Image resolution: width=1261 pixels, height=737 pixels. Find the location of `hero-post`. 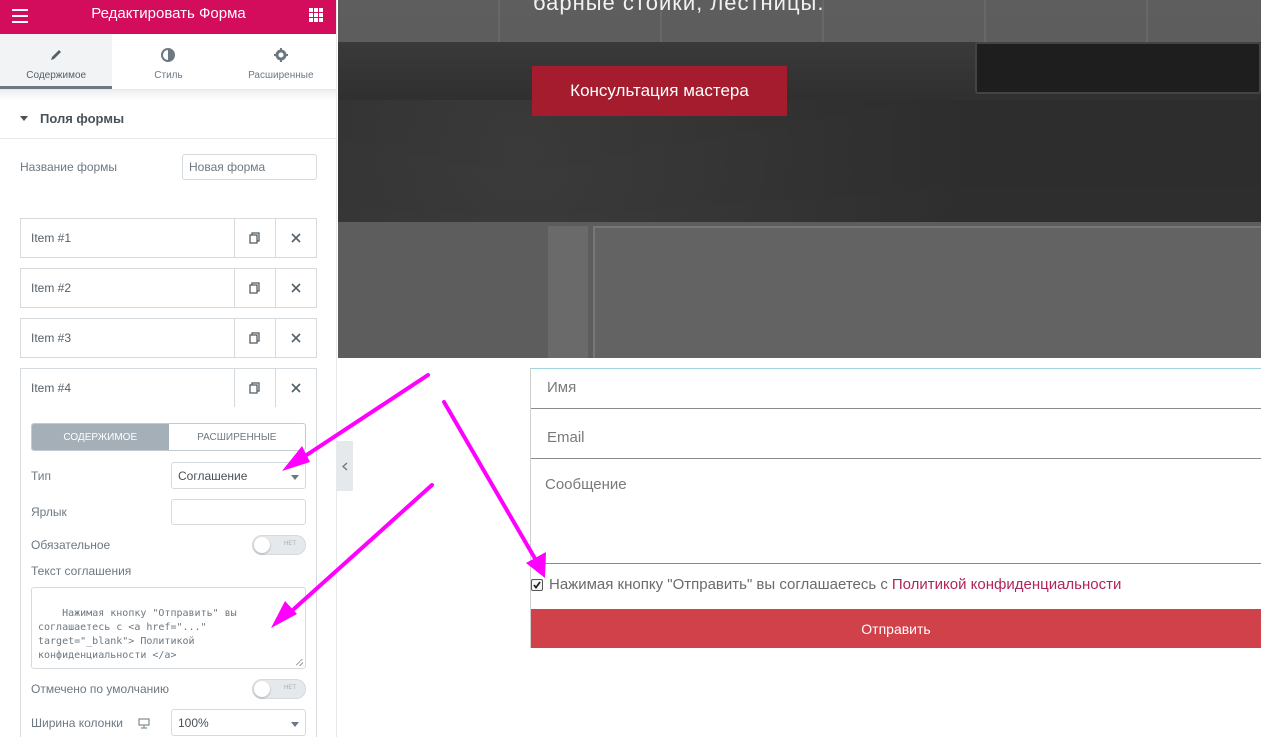

hero-post is located at coordinates (568, 292).